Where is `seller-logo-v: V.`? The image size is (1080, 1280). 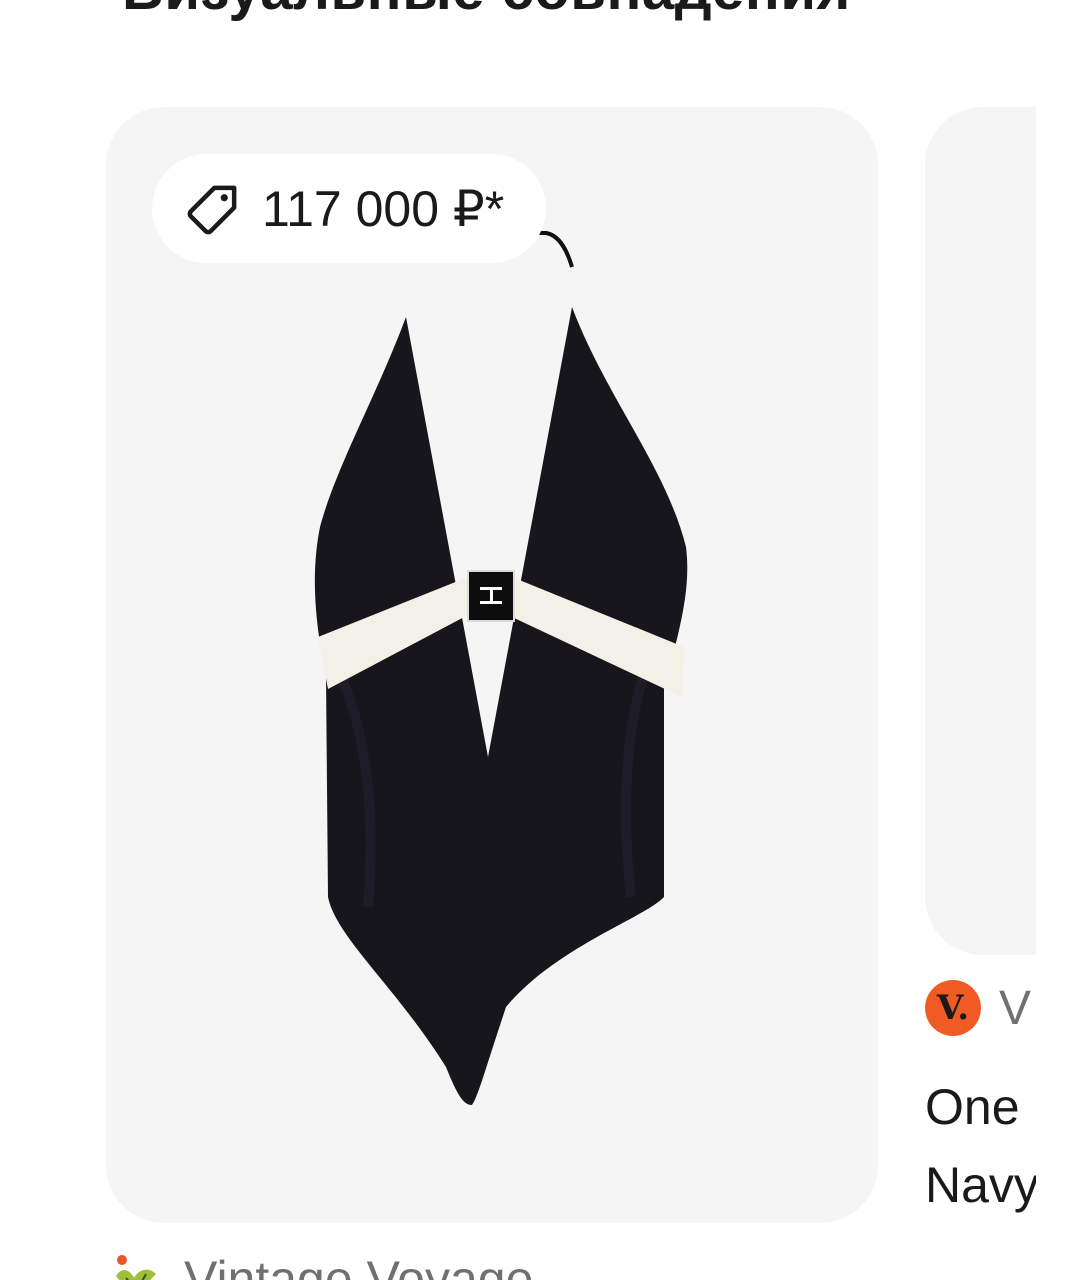
seller-logo-v: V. is located at coordinates (953, 1008).